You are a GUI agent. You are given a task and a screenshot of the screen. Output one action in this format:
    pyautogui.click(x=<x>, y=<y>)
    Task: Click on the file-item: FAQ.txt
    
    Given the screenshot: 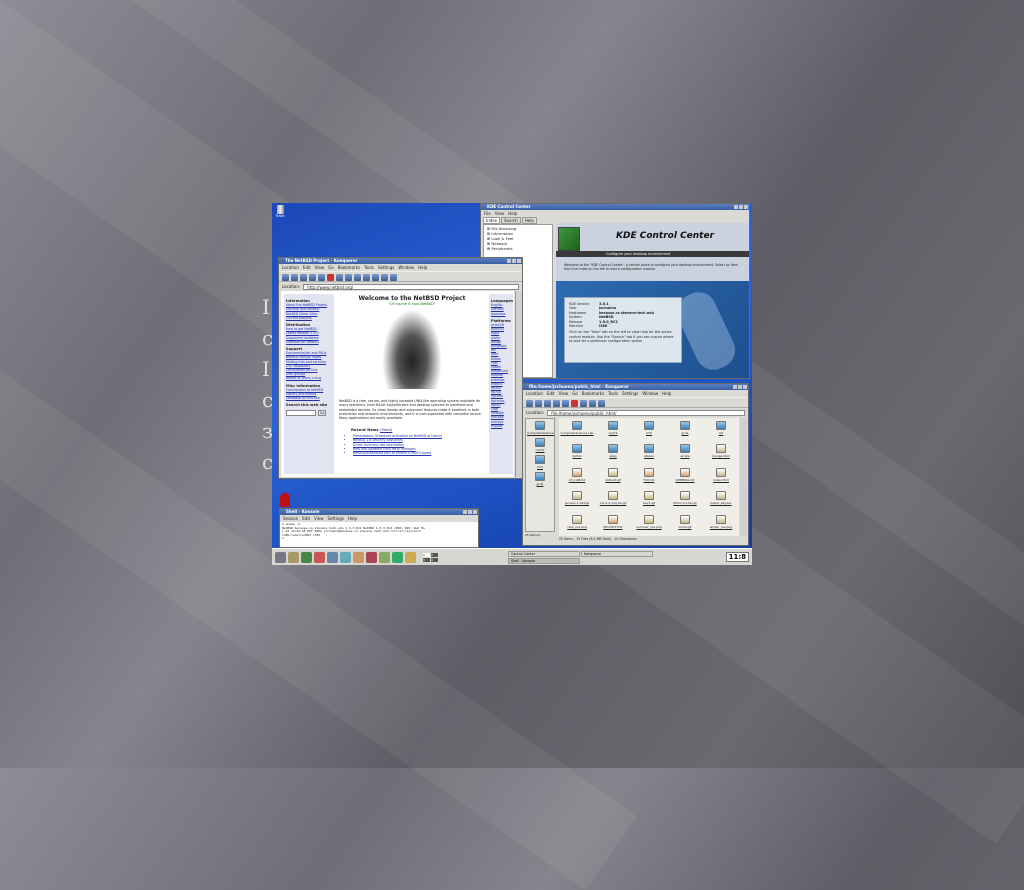 What is the action you would take?
    pyautogui.click(x=649, y=477)
    